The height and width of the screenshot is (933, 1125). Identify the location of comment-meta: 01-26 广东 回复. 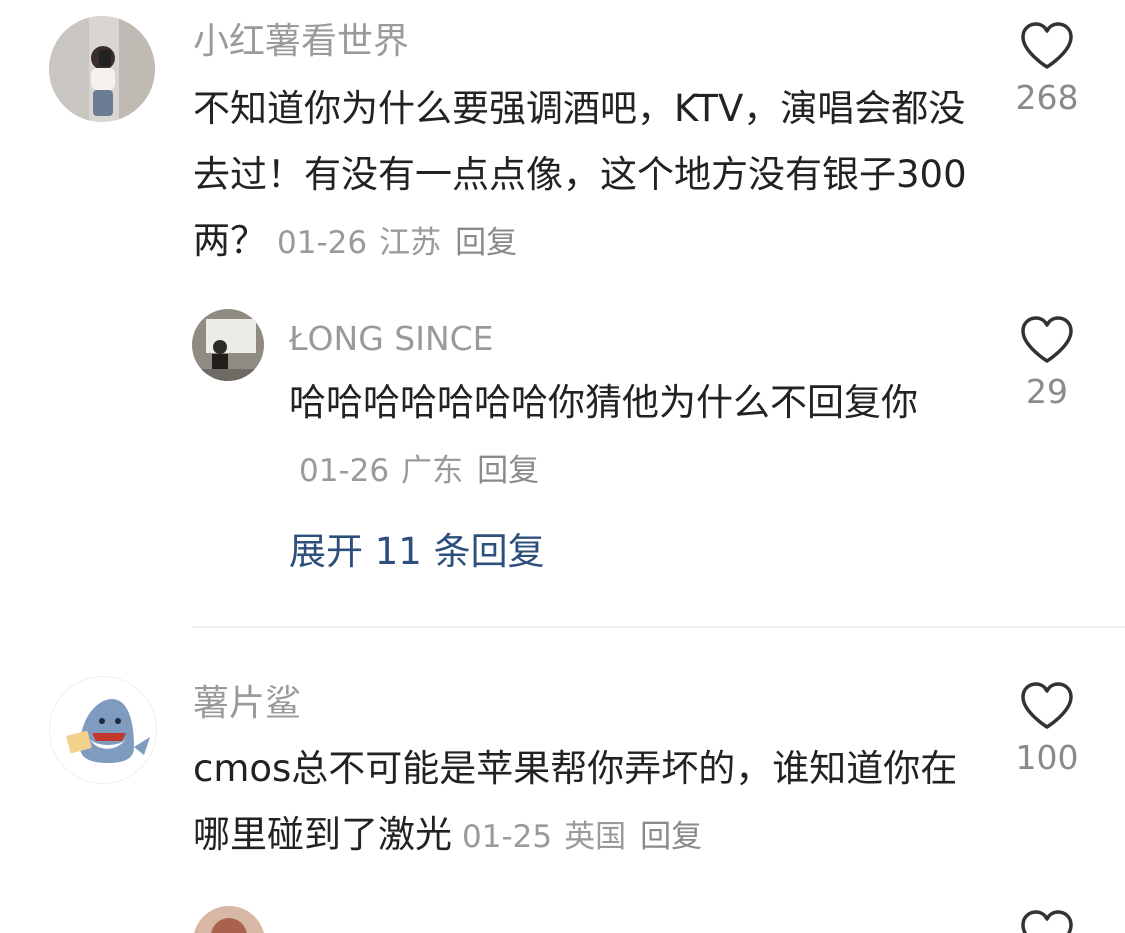
(419, 471).